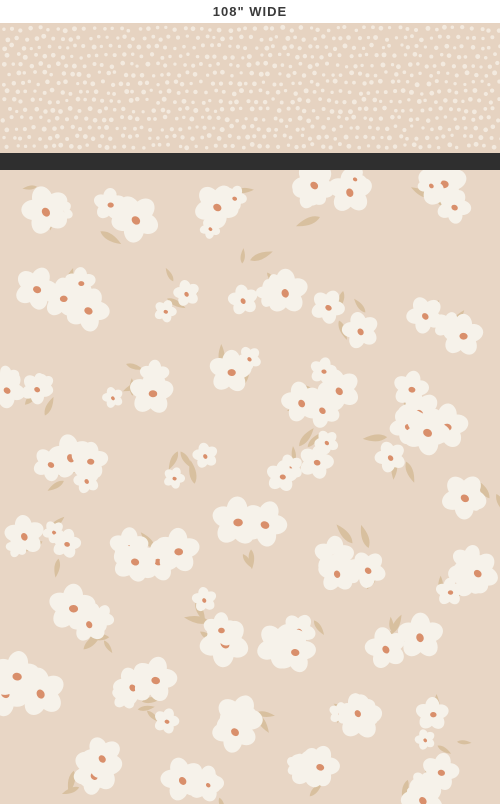 The height and width of the screenshot is (804, 500). Describe the element at coordinates (250, 161) in the screenshot. I see `divider-bar` at that location.